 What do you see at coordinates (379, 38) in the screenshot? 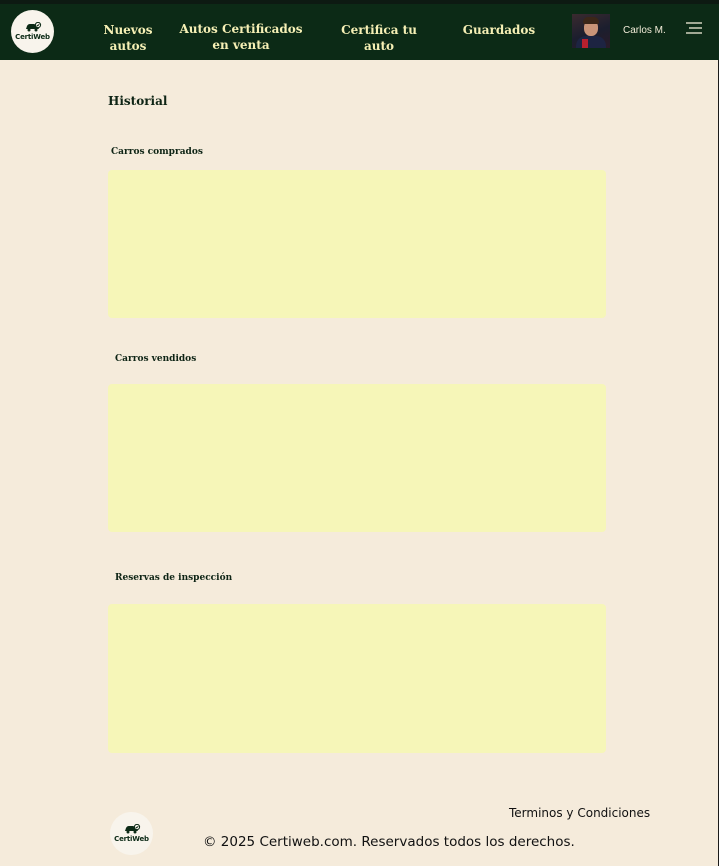
I see `nav-link-certifica-tu-auto: Certifica tu auto` at bounding box center [379, 38].